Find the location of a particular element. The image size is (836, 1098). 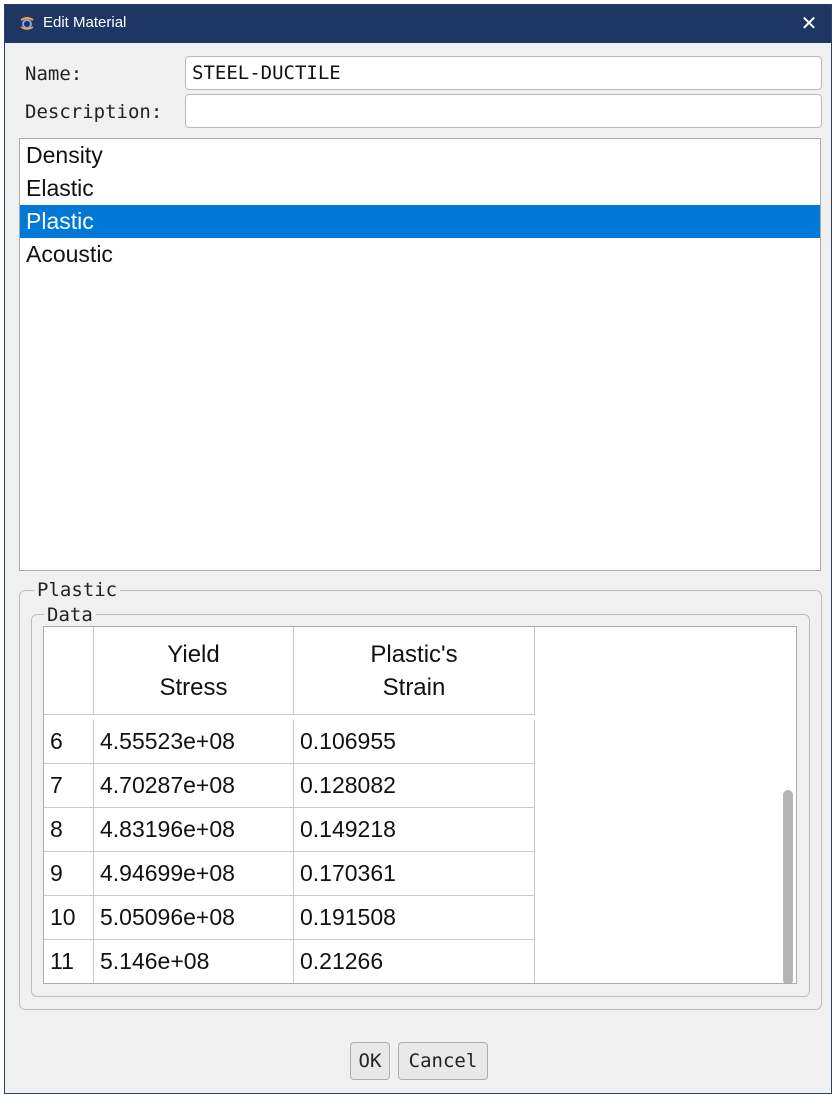

app-icon is located at coordinates (27, 23).